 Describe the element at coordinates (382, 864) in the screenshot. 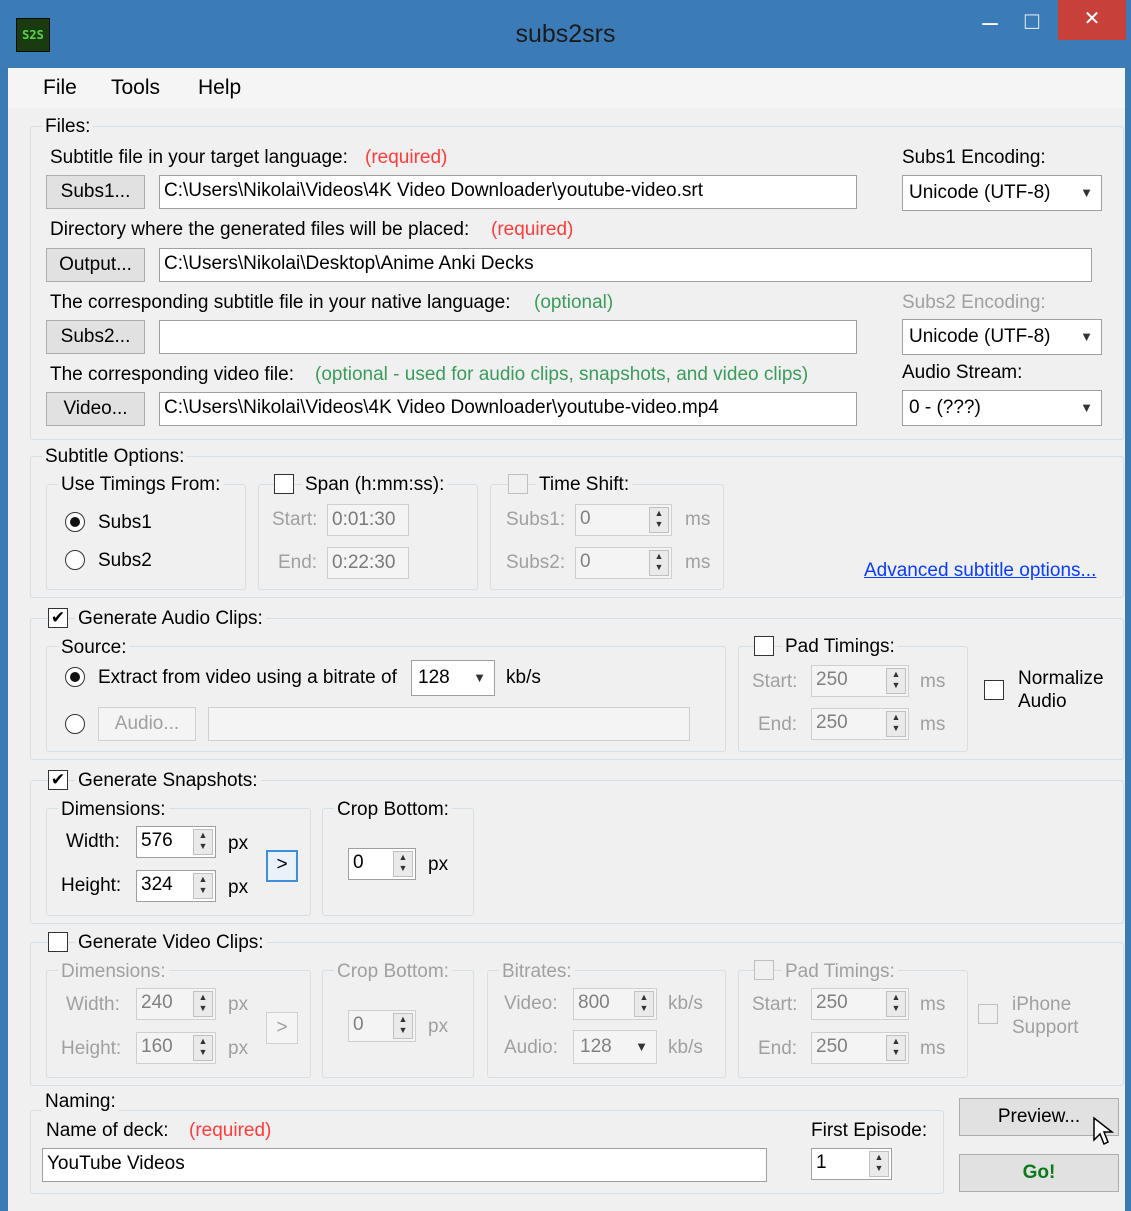

I see `snapshot-crop-stepper: 0 ▲ ▼` at that location.